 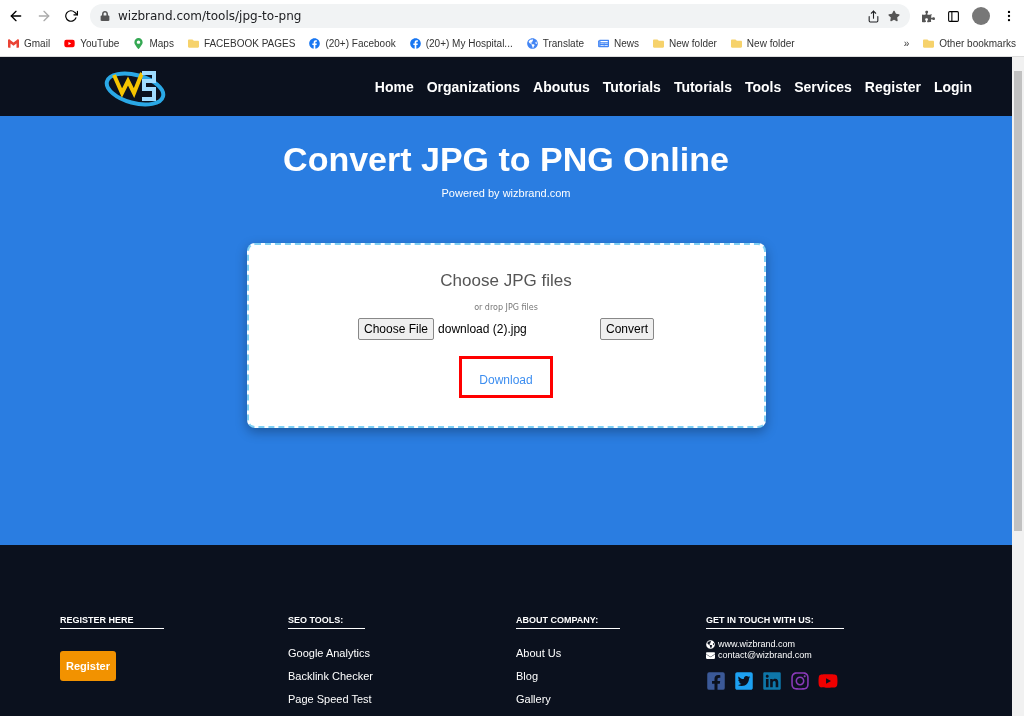 I want to click on footer-link: Backlink Checker, so click(x=330, y=676).